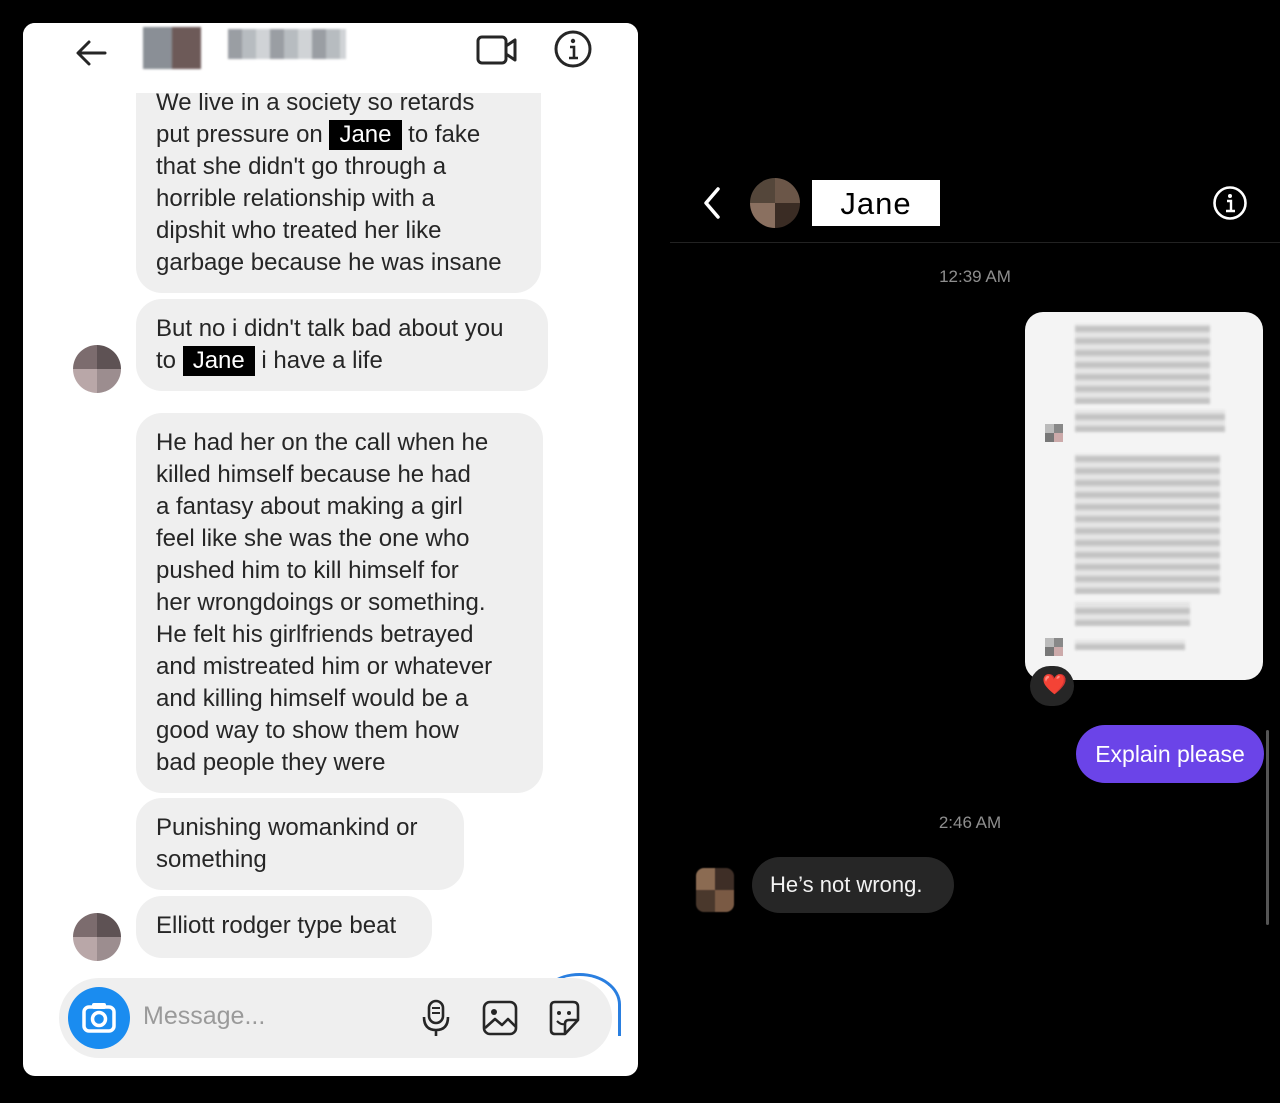  I want to click on camera-icon, so click(99, 1018).